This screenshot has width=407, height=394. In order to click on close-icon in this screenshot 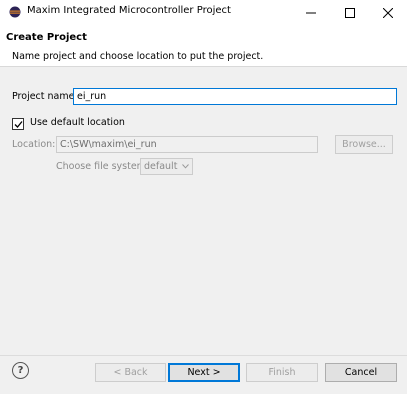, I will do `click(388, 12)`.